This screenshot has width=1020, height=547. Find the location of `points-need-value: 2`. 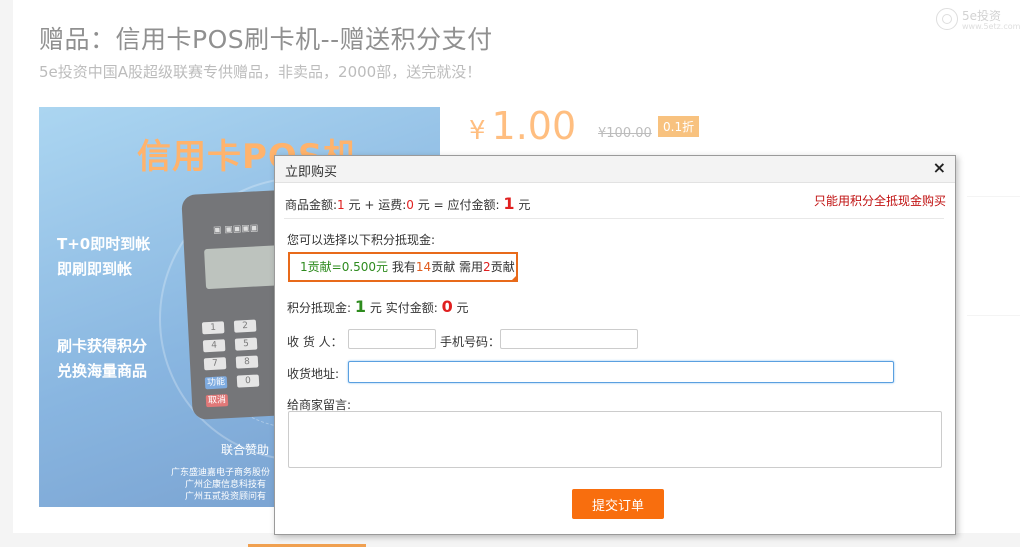

points-need-value: 2 is located at coordinates (487, 267).